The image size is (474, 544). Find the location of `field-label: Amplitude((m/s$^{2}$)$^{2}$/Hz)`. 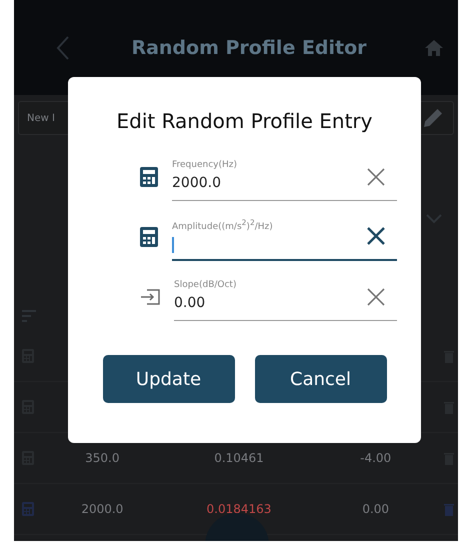

field-label: Amplitude((m/s$^{2}$)$^{2}$/Hz) is located at coordinates (223, 225).